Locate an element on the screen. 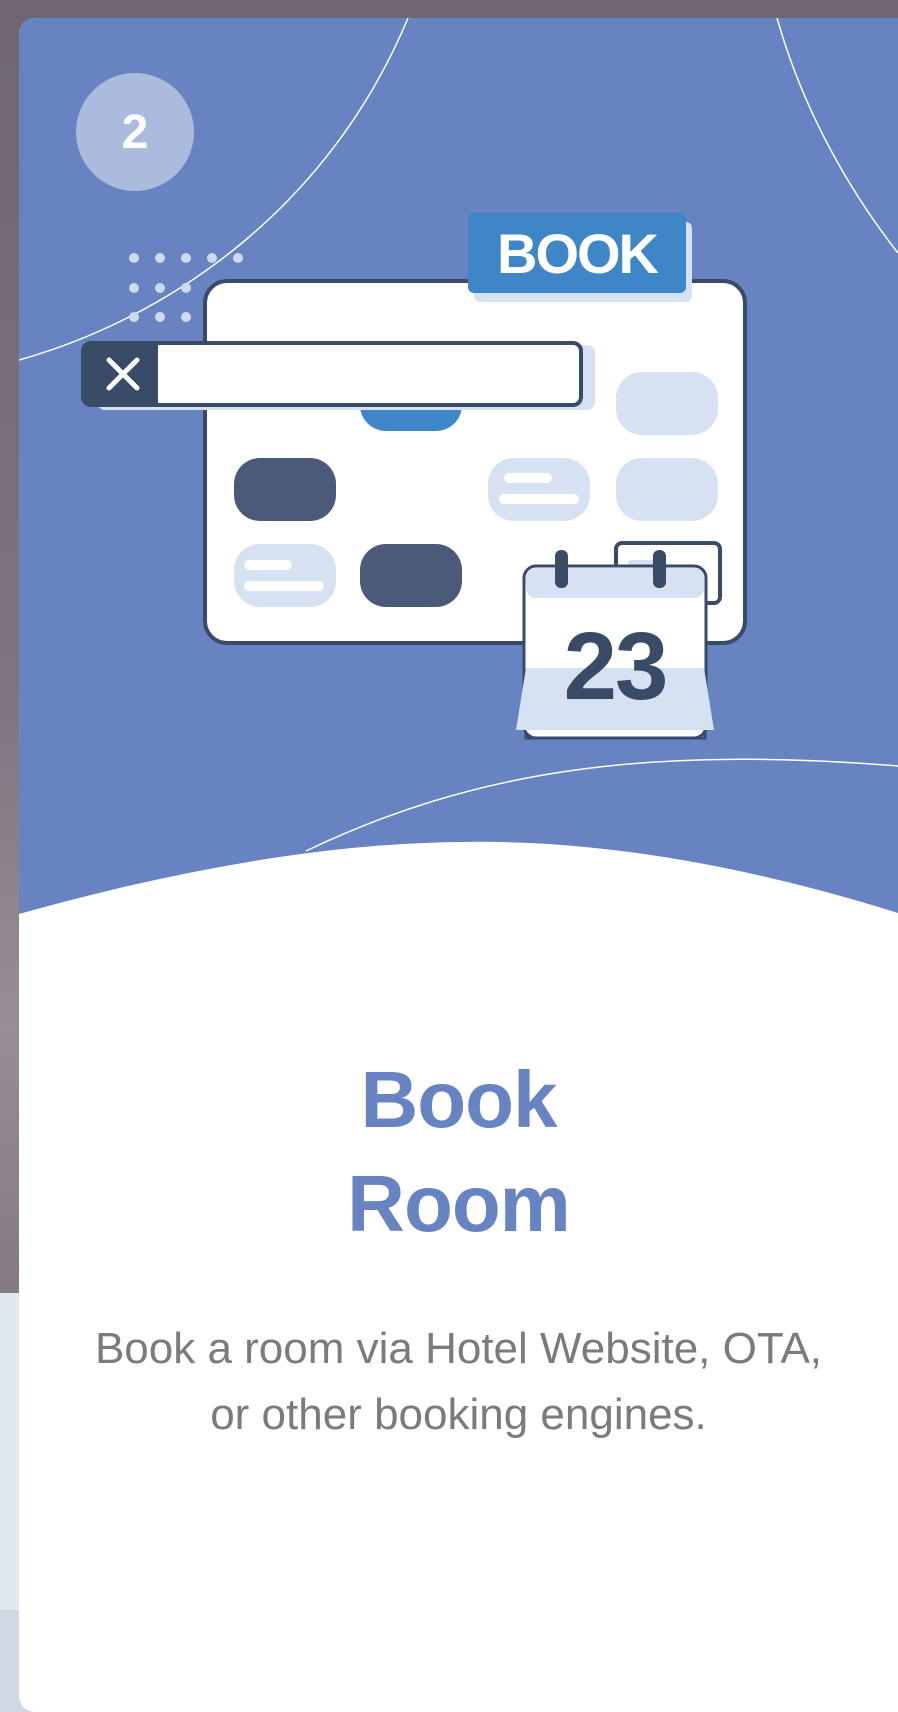 The image size is (898, 1712). step-number-badge: 2 is located at coordinates (135, 132).